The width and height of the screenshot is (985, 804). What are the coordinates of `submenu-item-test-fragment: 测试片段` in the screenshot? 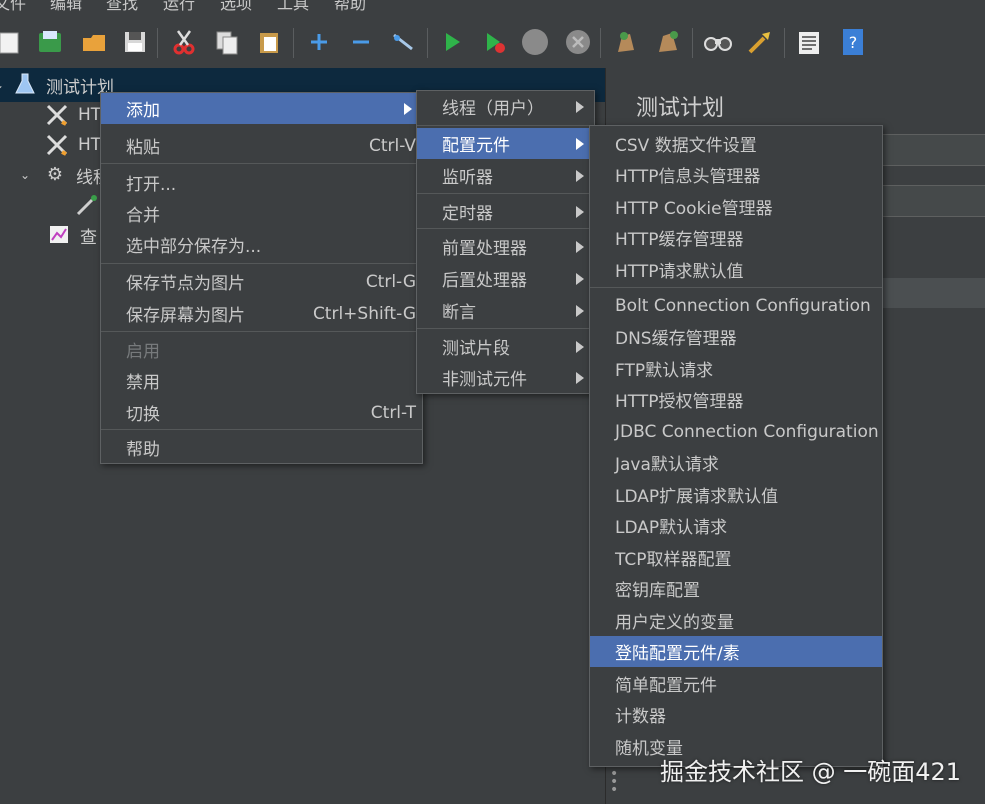 It's located at (505, 346).